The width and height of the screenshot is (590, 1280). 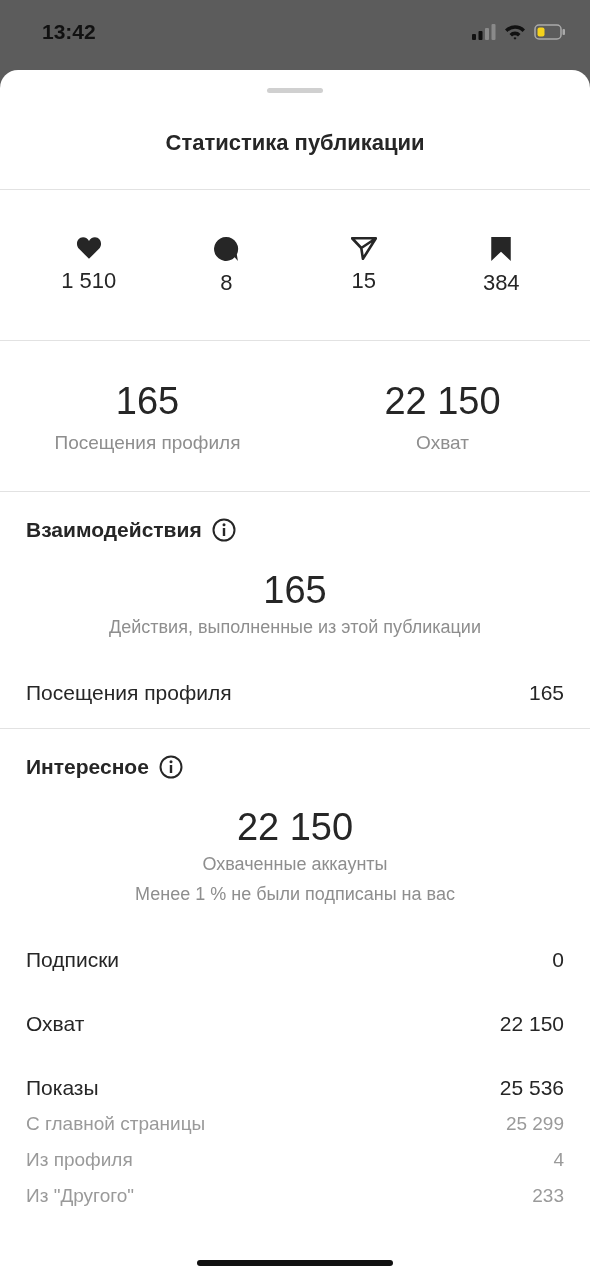 What do you see at coordinates (515, 32) in the screenshot?
I see `wifi-icon` at bounding box center [515, 32].